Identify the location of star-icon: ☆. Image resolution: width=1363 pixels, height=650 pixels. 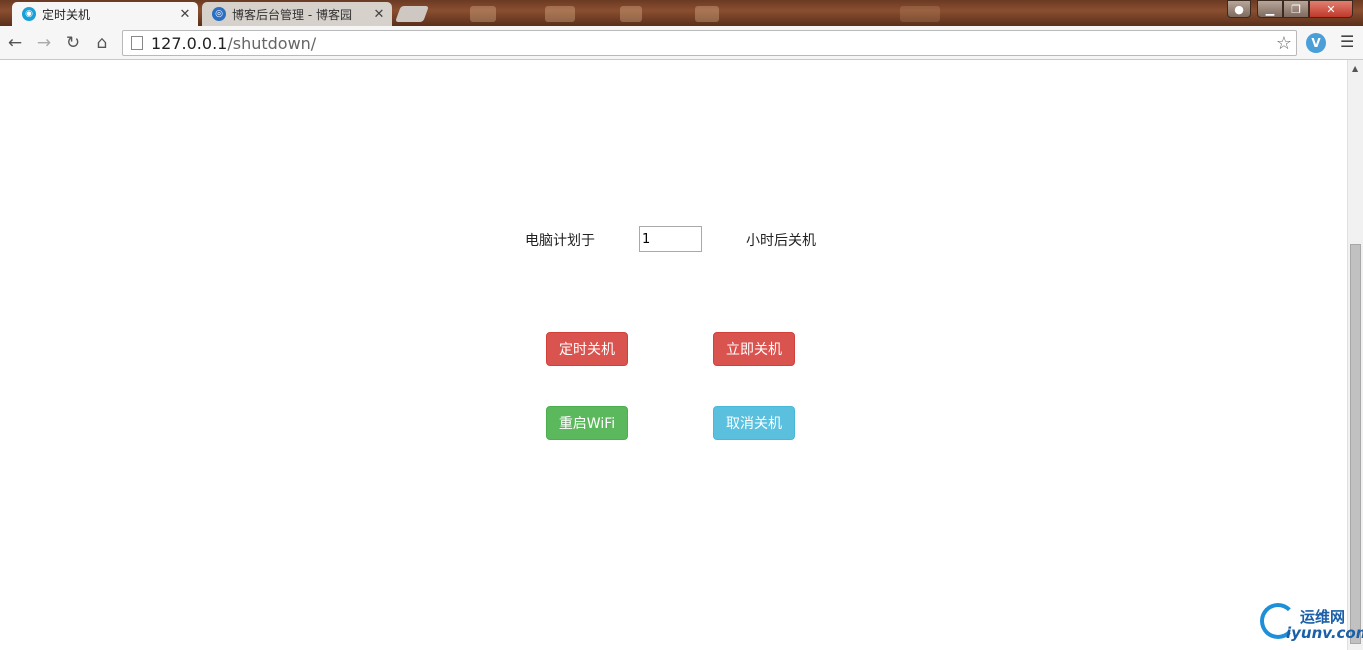
(1284, 43).